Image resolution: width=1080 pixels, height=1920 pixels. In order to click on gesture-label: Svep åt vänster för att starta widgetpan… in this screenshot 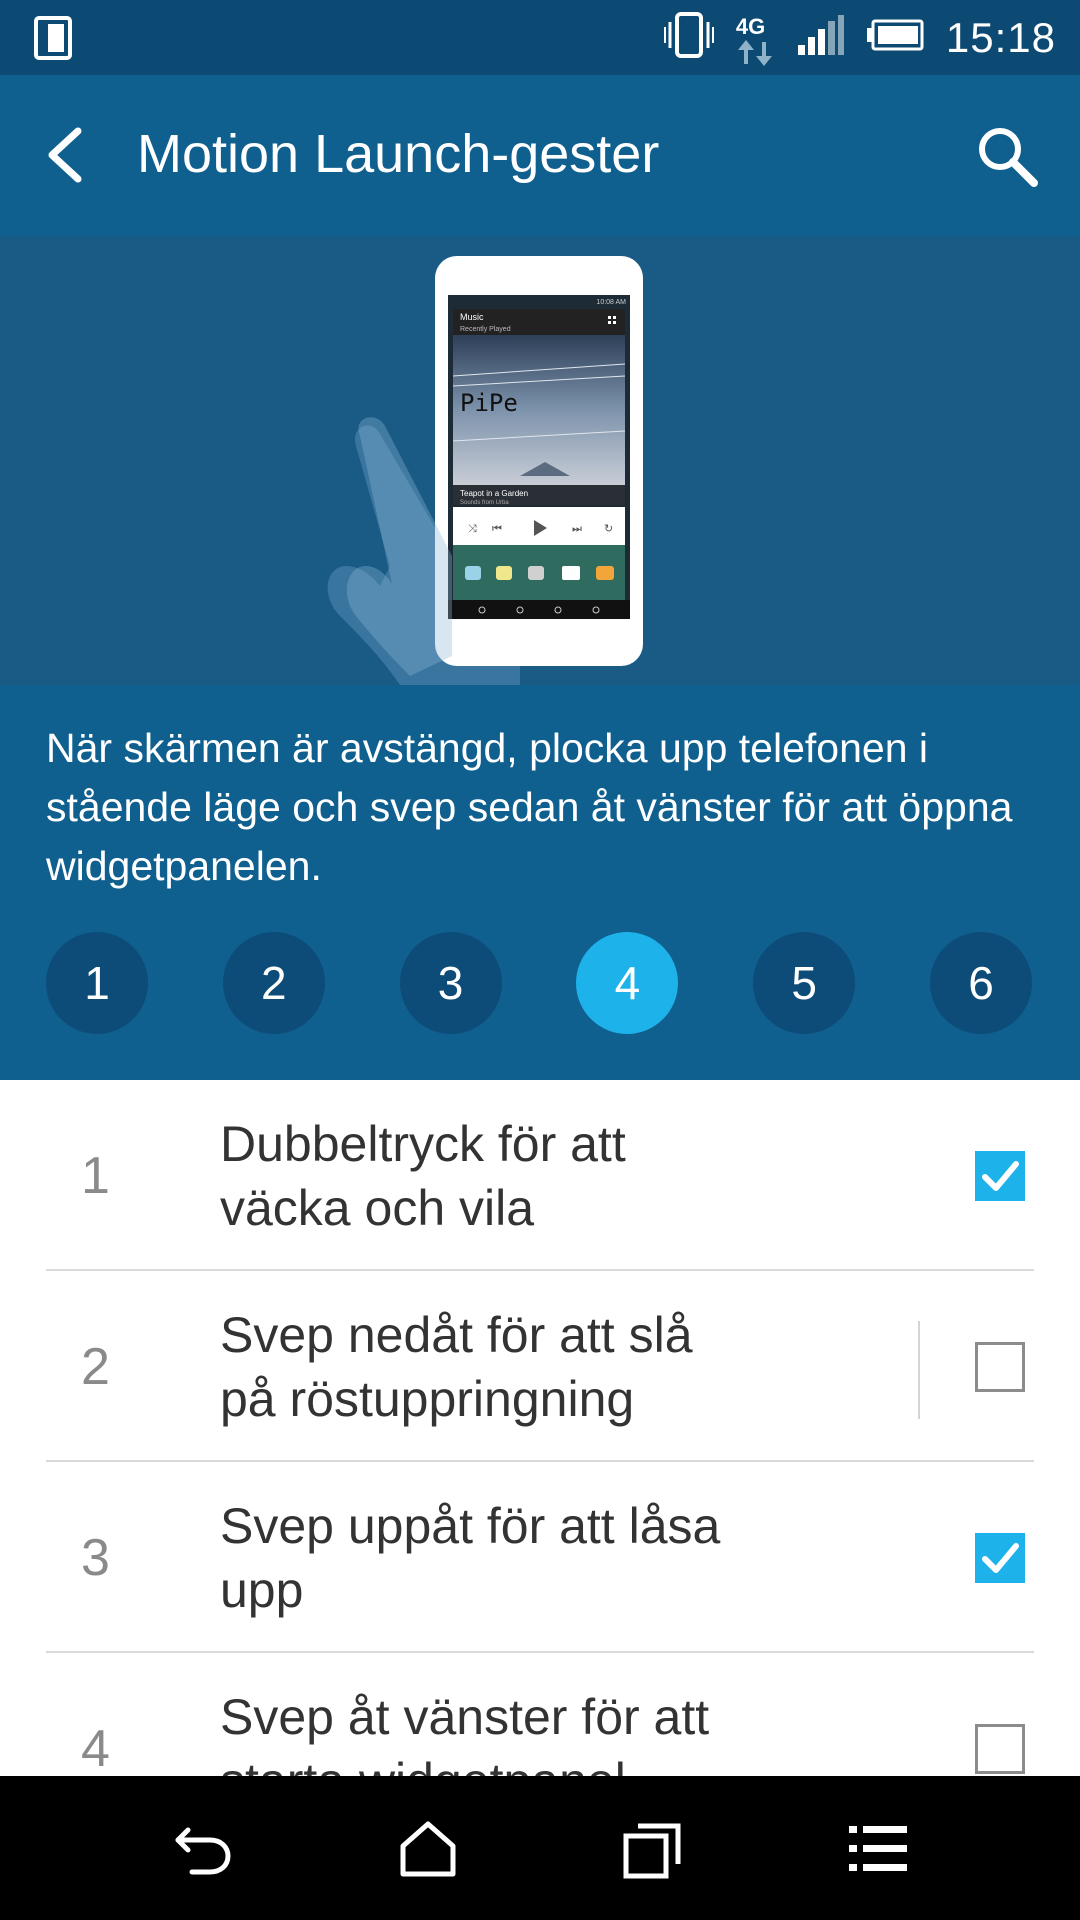, I will do `click(465, 1732)`.